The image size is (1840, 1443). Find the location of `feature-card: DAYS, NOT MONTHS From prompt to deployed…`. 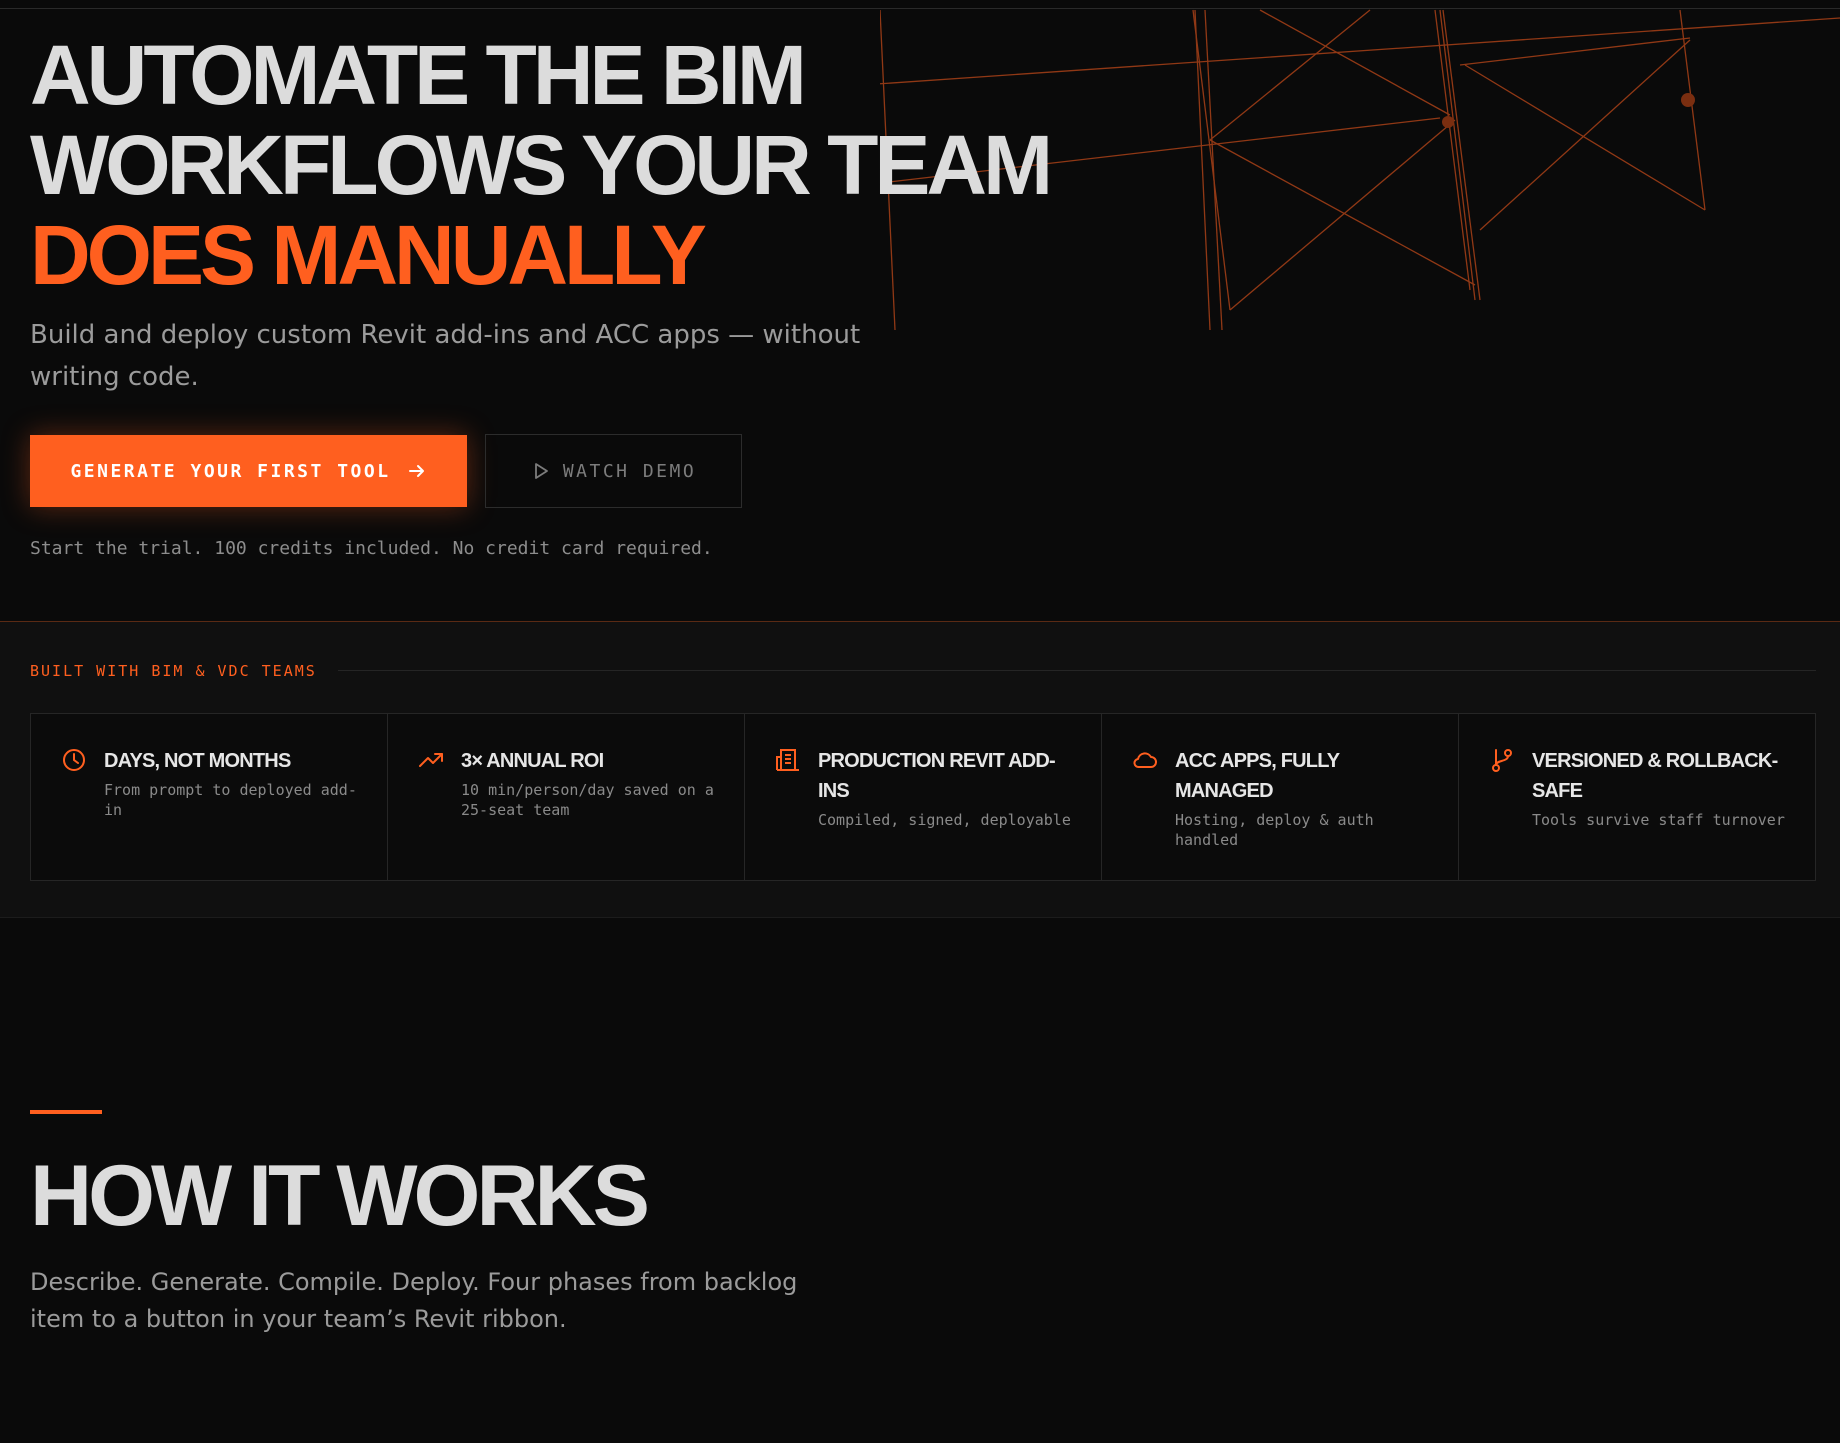

feature-card: DAYS, NOT MONTHS From prompt to deployed… is located at coordinates (209, 797).